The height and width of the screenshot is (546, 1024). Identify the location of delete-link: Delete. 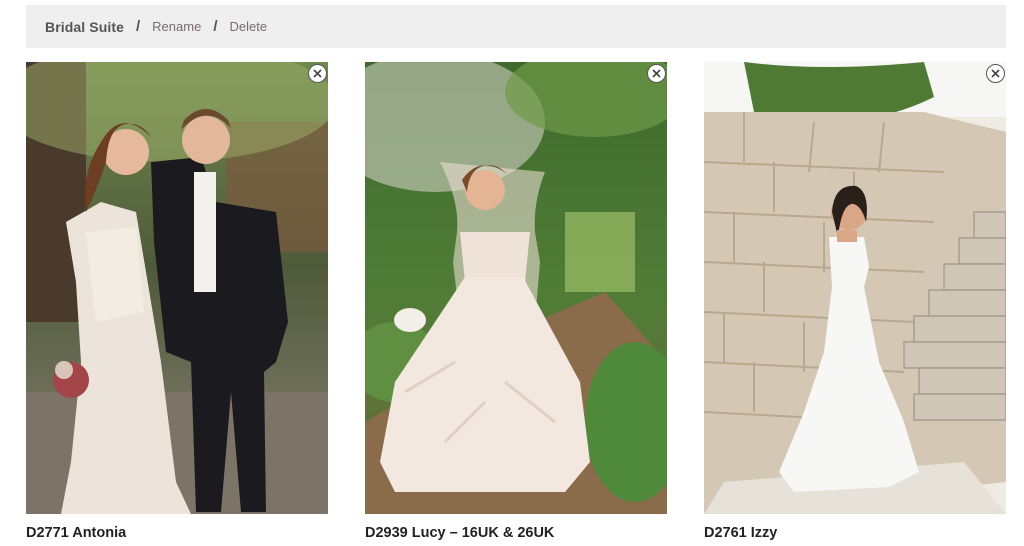
(248, 26).